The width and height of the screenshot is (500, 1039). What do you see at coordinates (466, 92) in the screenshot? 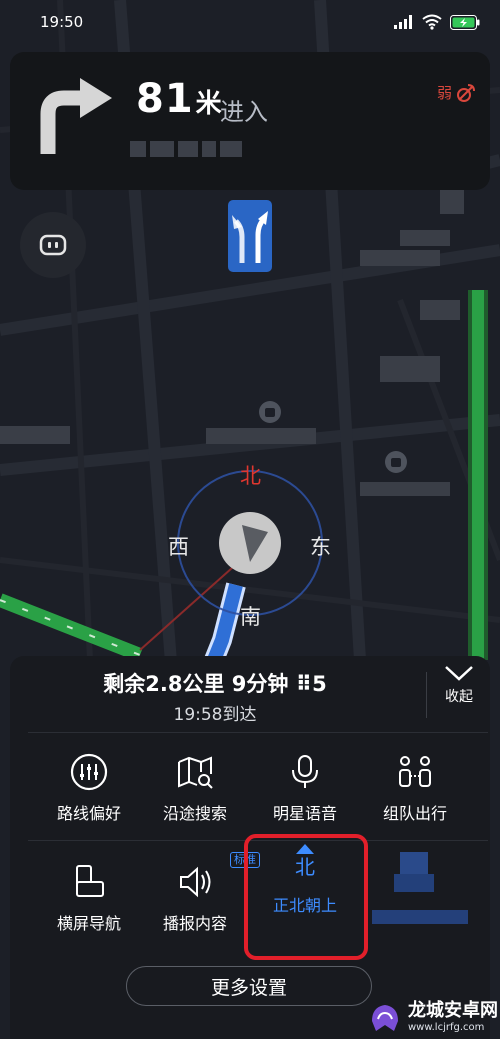
I see `satellite-icon` at bounding box center [466, 92].